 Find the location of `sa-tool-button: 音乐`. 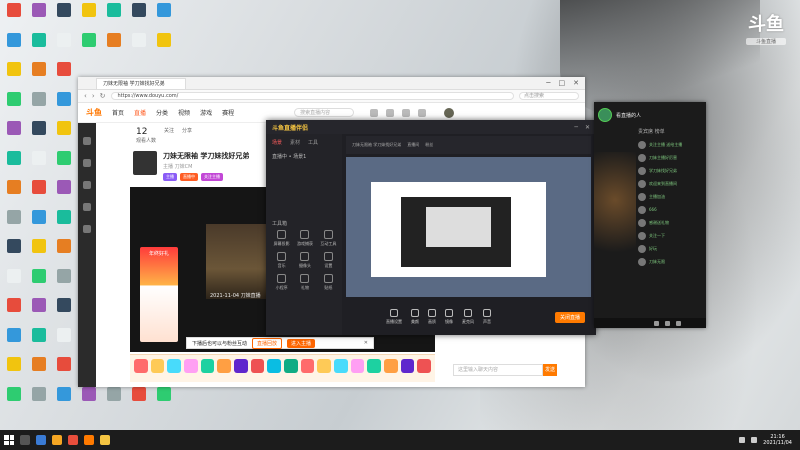

sa-tool-button: 音乐 is located at coordinates (281, 260).